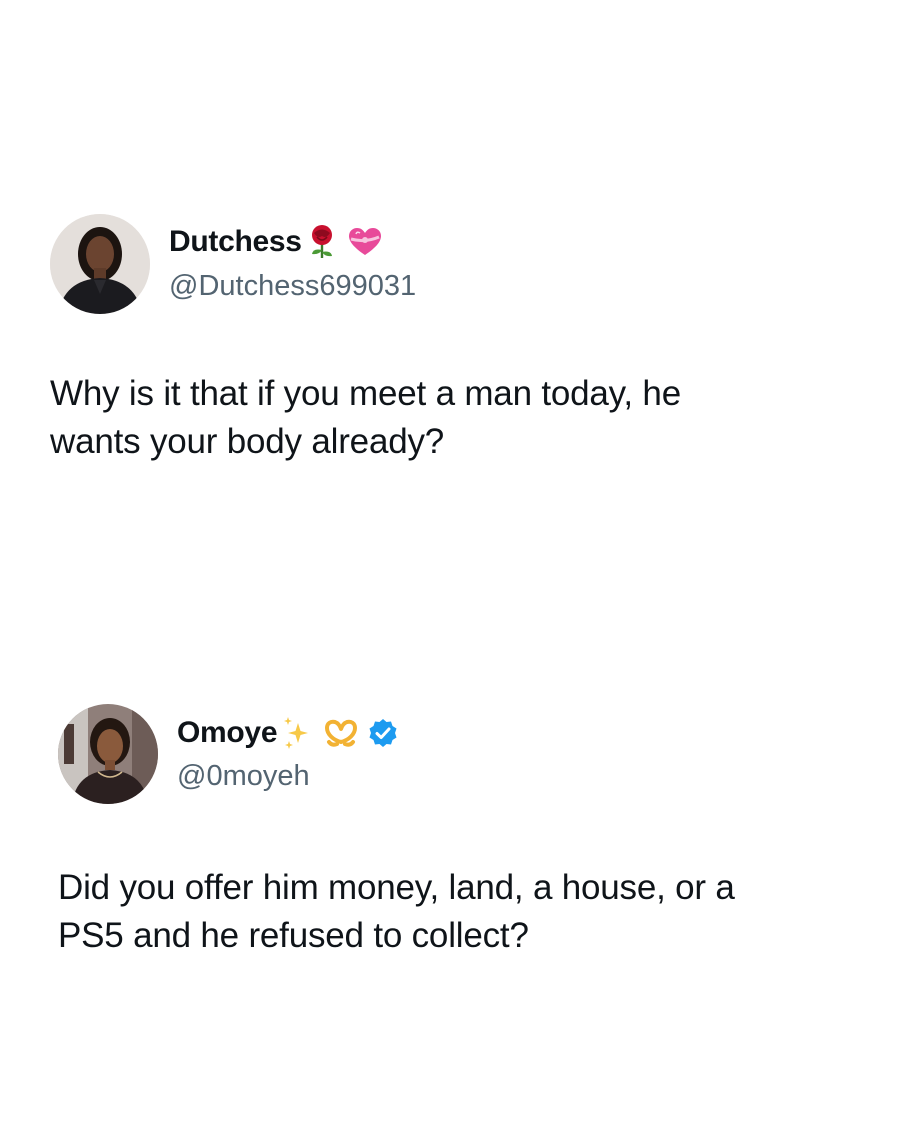  I want to click on tweet-text-line: PS5 and he refused to collect?, so click(293, 935).